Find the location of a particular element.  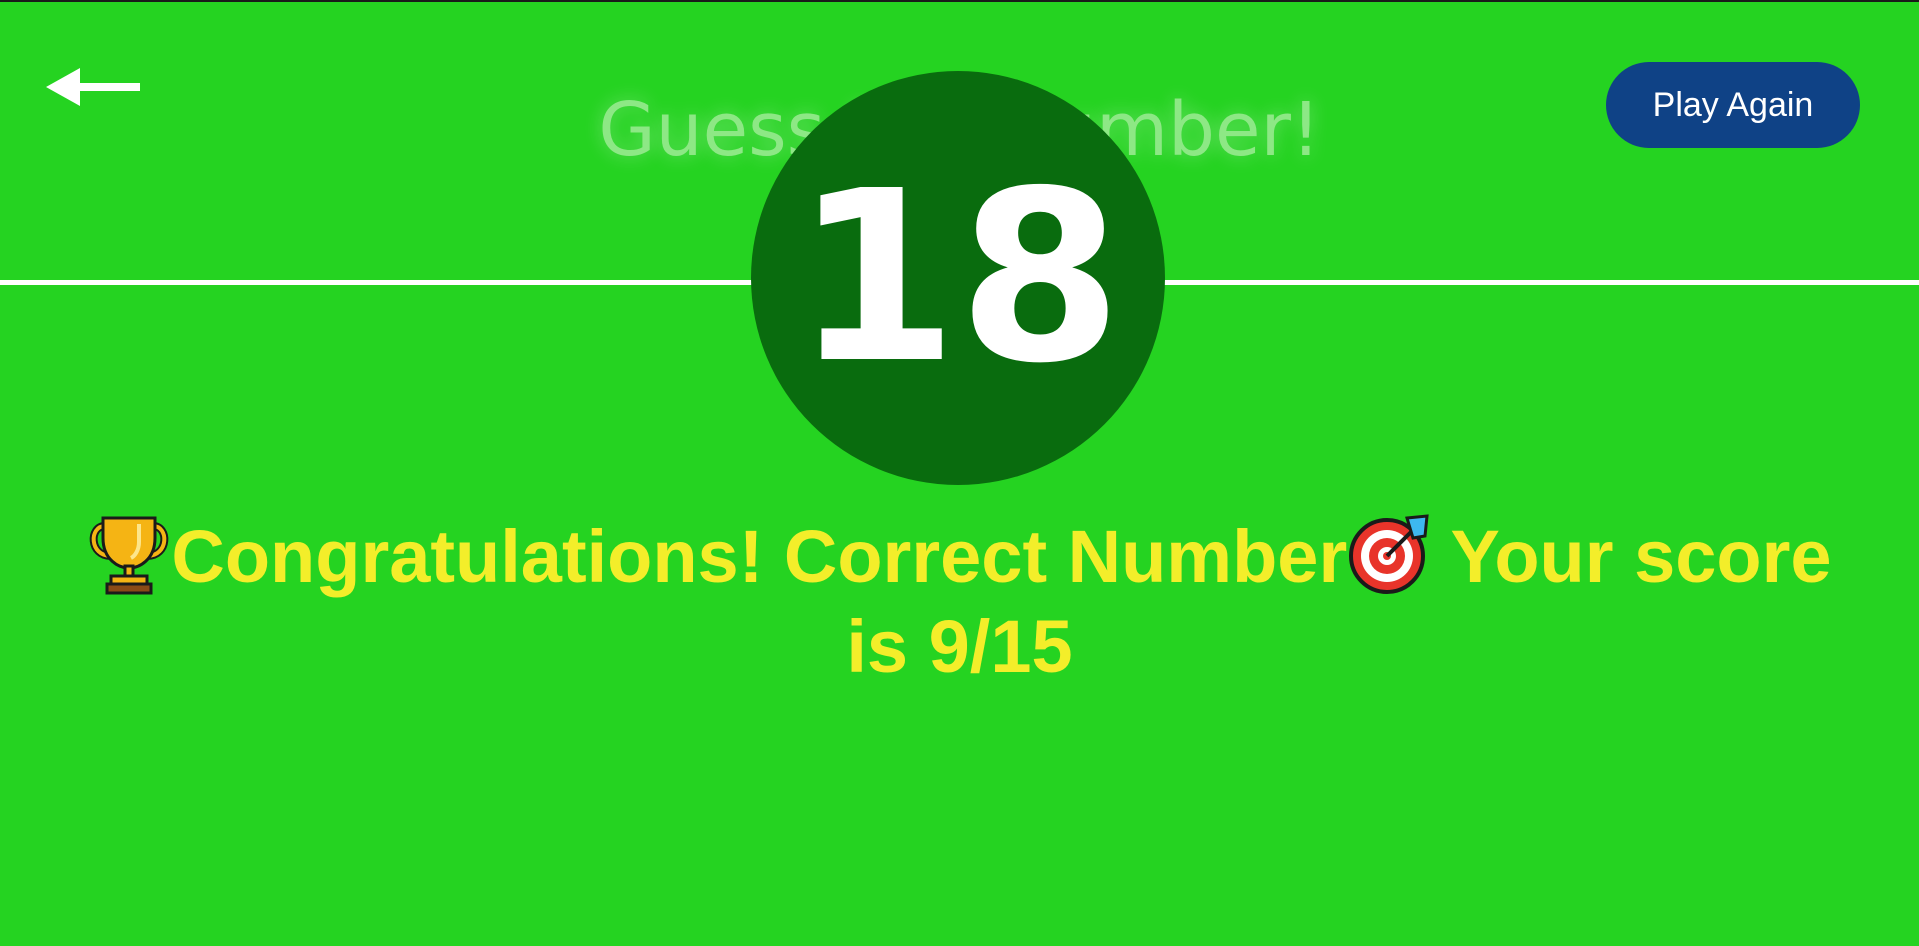

result-text-part1: Congratulations! Correct Number is located at coordinates (759, 556).